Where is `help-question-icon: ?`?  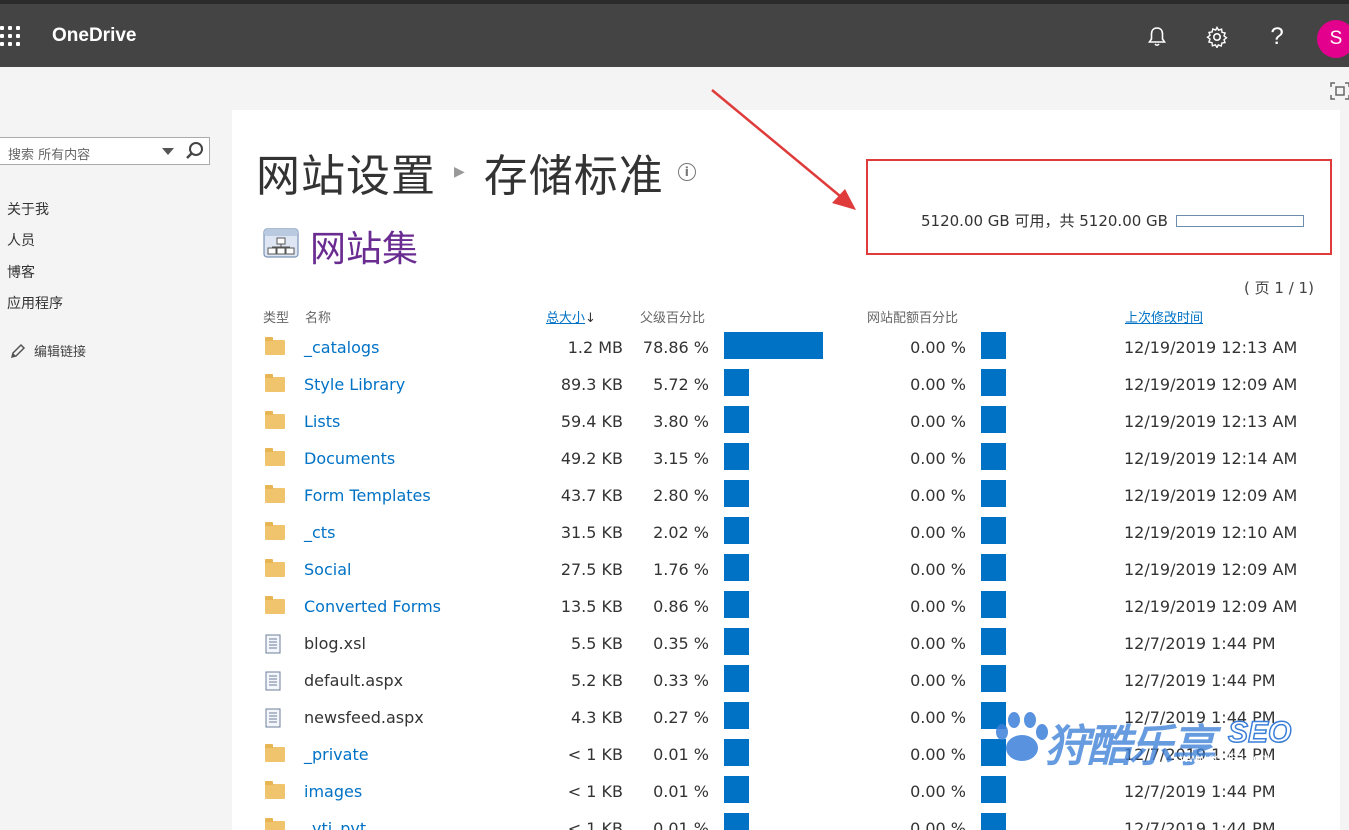 help-question-icon: ? is located at coordinates (1277, 37).